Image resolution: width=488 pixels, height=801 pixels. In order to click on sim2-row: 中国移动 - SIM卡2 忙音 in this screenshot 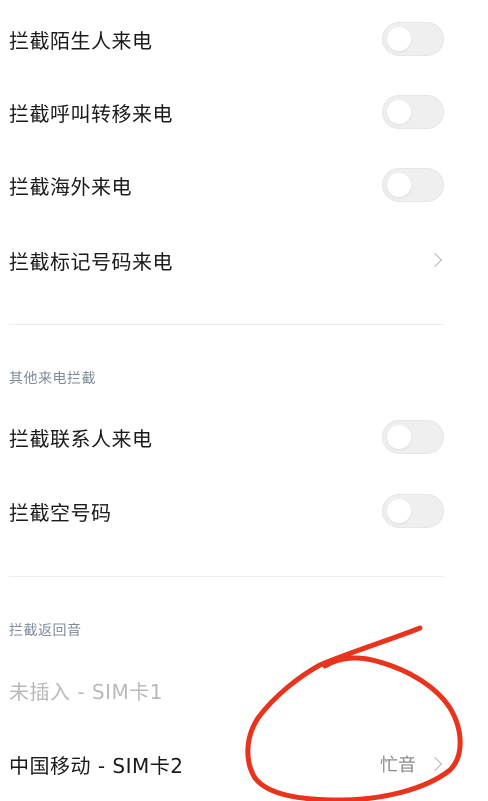, I will do `click(244, 764)`.